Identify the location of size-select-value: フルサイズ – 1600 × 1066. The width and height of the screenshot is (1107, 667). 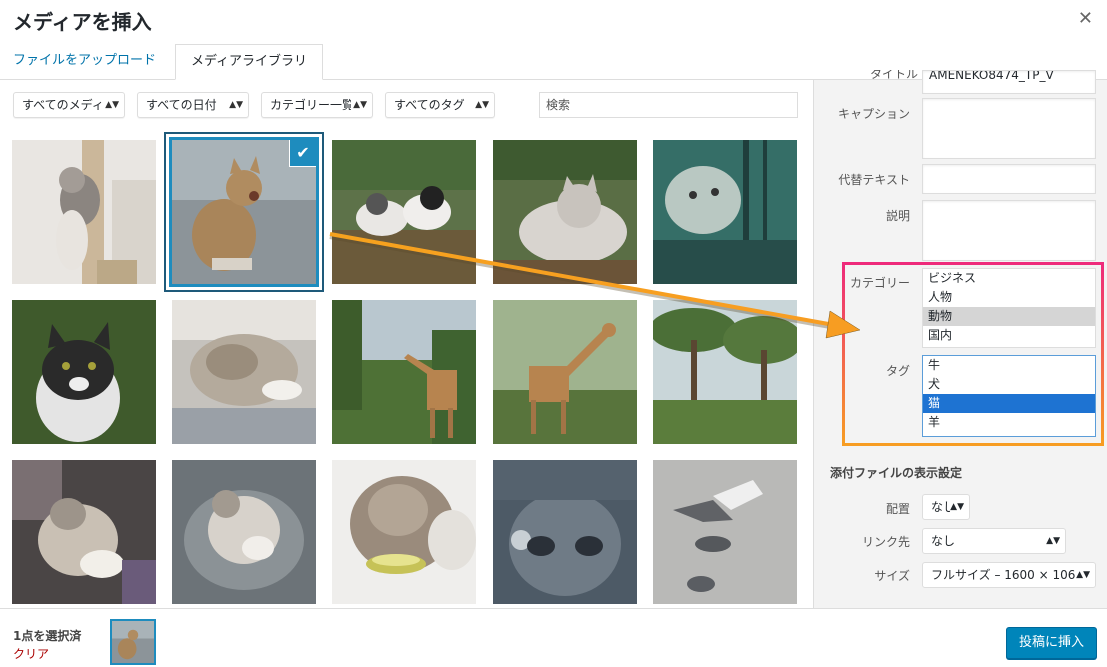
(1007, 575).